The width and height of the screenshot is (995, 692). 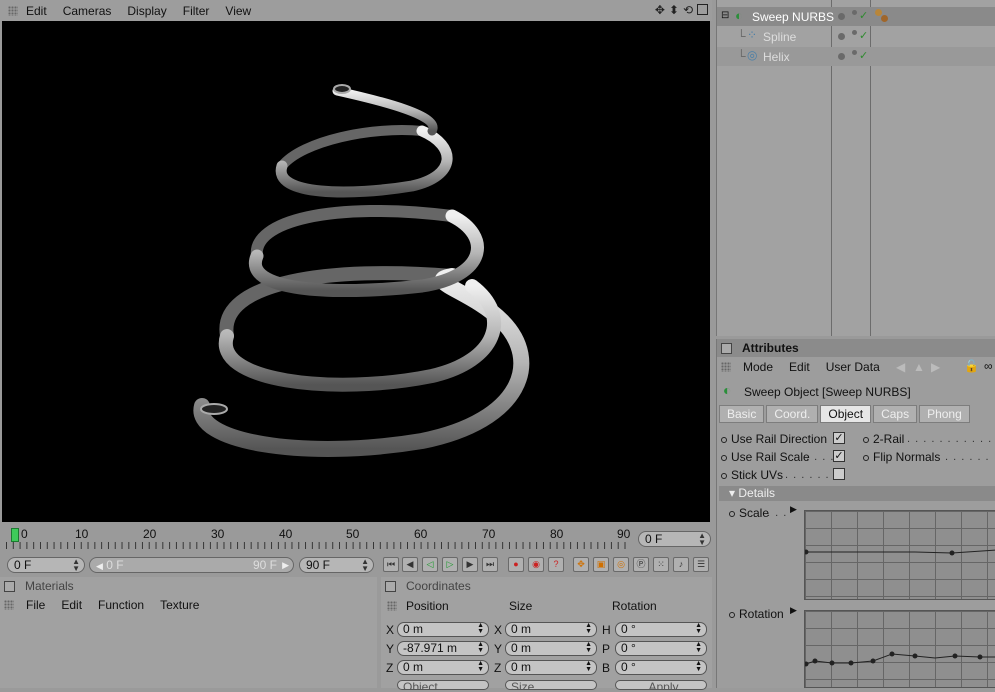 What do you see at coordinates (551, 629) in the screenshot?
I see `size-x-field: 0 m ▲ ▼` at bounding box center [551, 629].